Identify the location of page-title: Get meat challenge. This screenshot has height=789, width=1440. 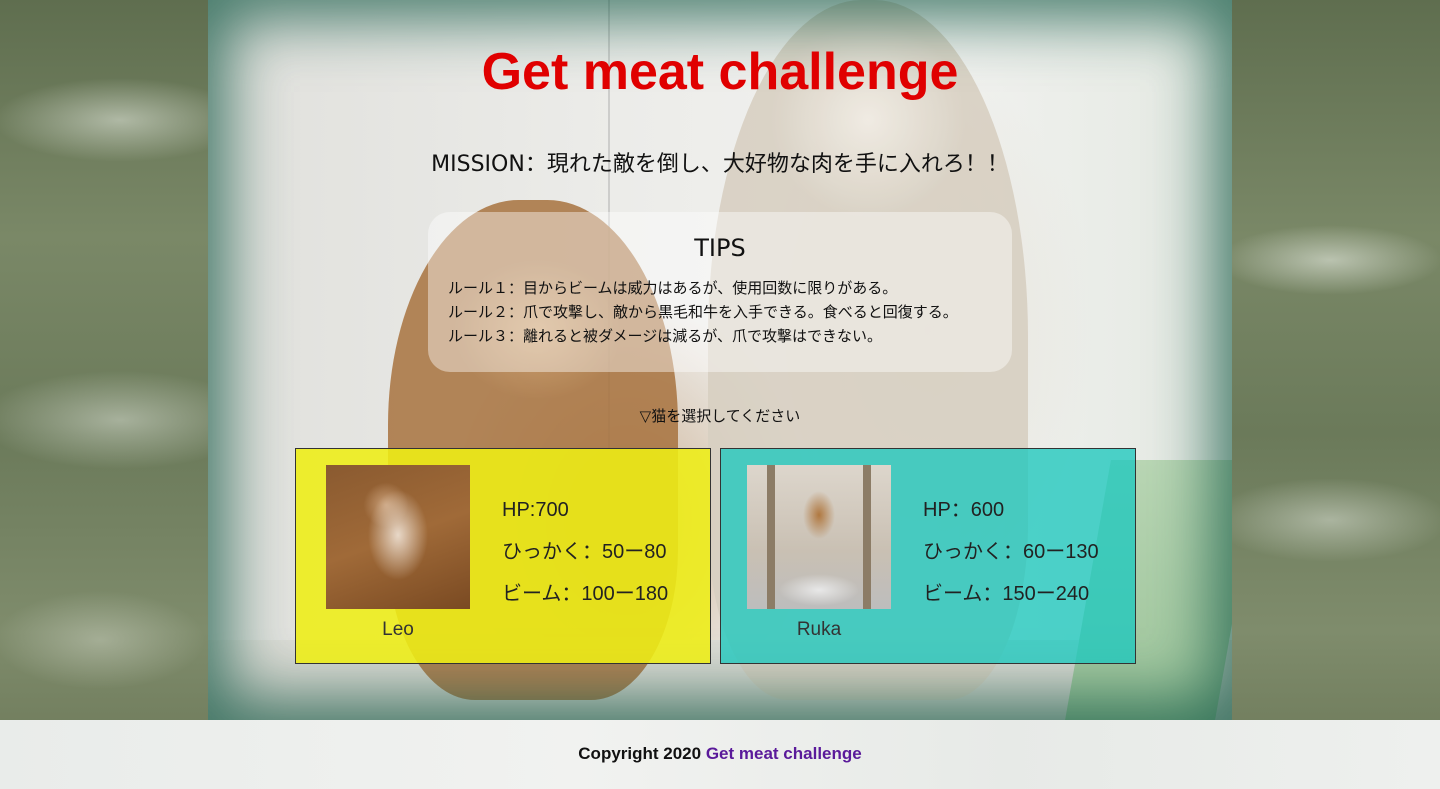
(720, 72).